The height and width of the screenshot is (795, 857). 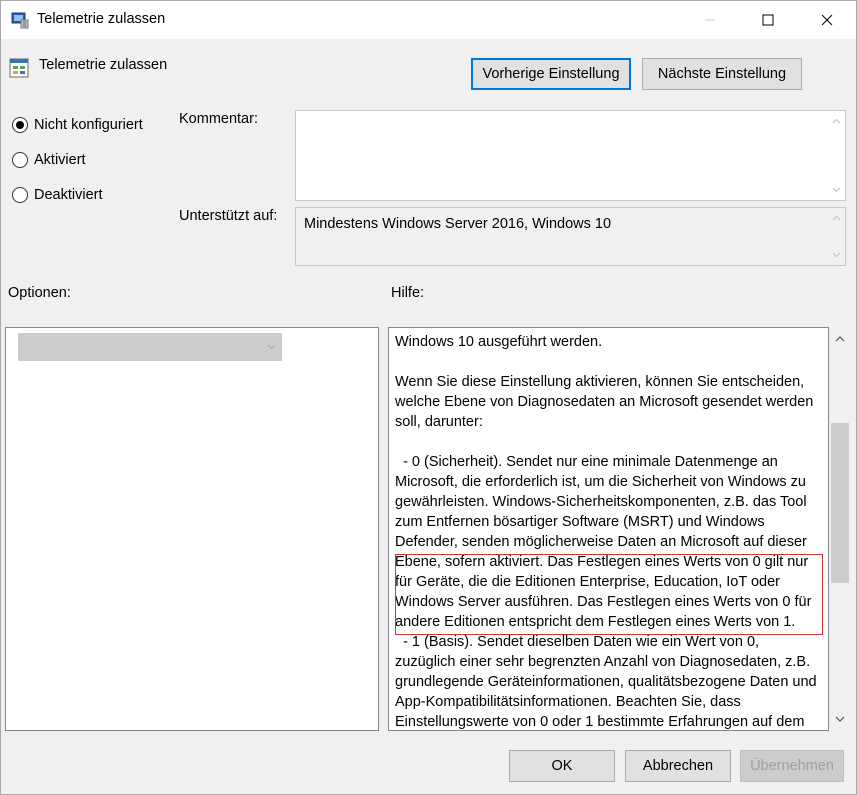 I want to click on next-setting-button: Nächste Einstellung, so click(x=722, y=74).